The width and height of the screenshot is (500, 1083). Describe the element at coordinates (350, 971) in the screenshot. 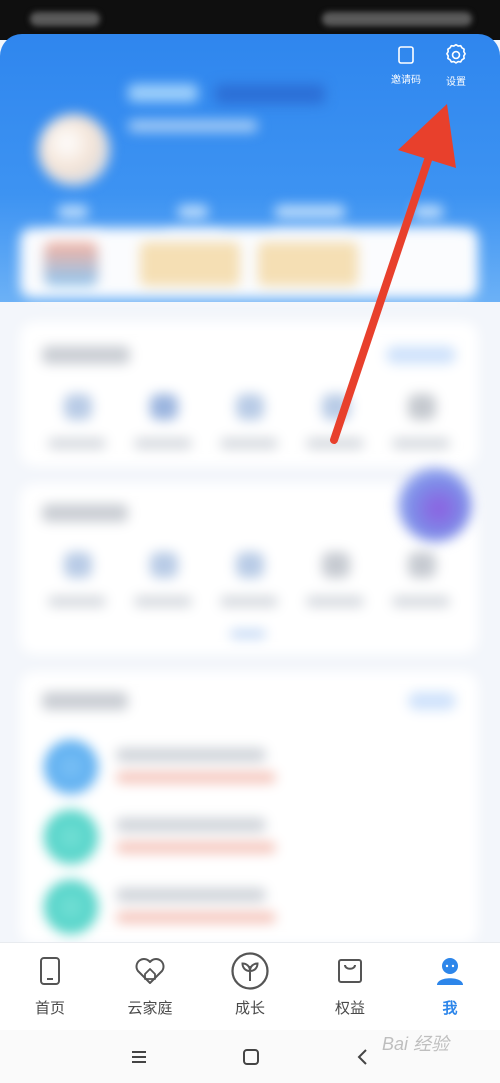

I see `bag-icon` at that location.